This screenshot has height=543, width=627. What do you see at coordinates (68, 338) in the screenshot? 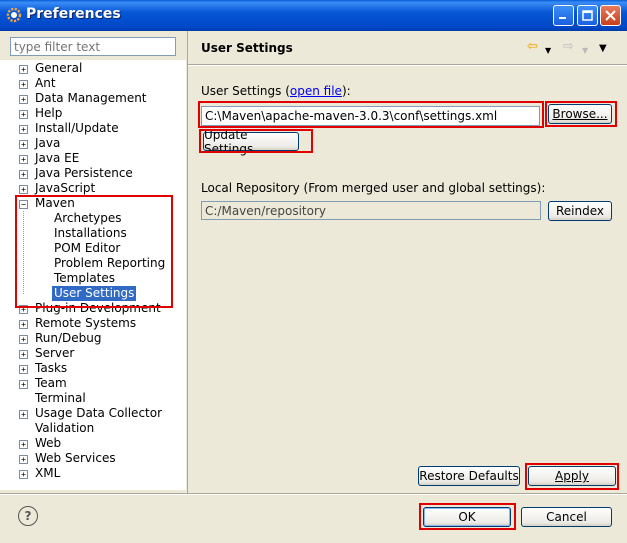
I see `tree-item-label: Run/Debug` at bounding box center [68, 338].